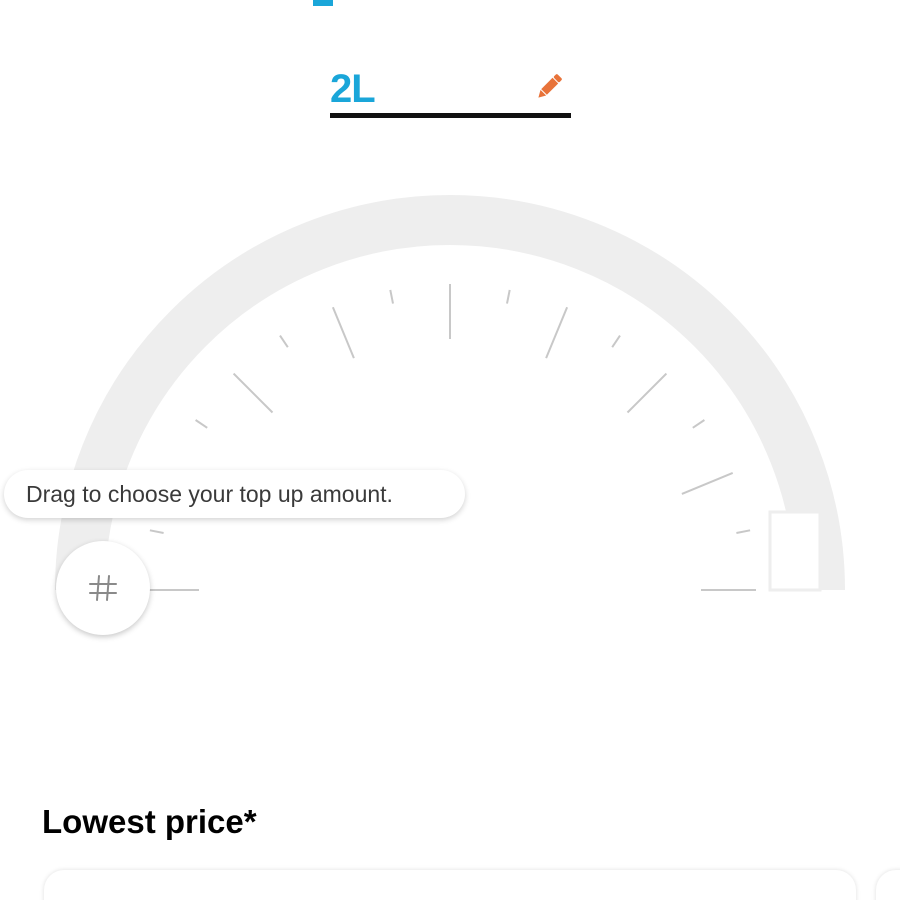  I want to click on hash-icon, so click(103, 588).